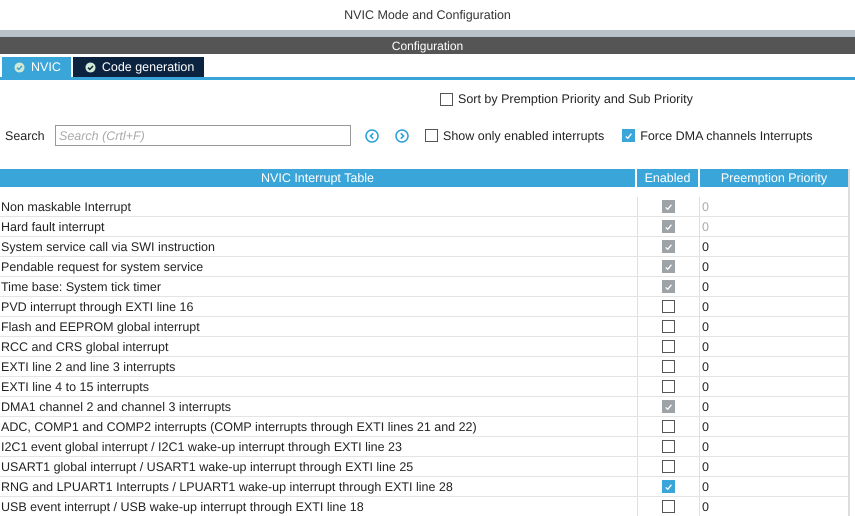 This screenshot has width=855, height=516. I want to click on table-cell-text: ADC, COMP1 and COMP2 interrupts (COMP interrupts through EXTI lines 21 and 22), so click(239, 427).